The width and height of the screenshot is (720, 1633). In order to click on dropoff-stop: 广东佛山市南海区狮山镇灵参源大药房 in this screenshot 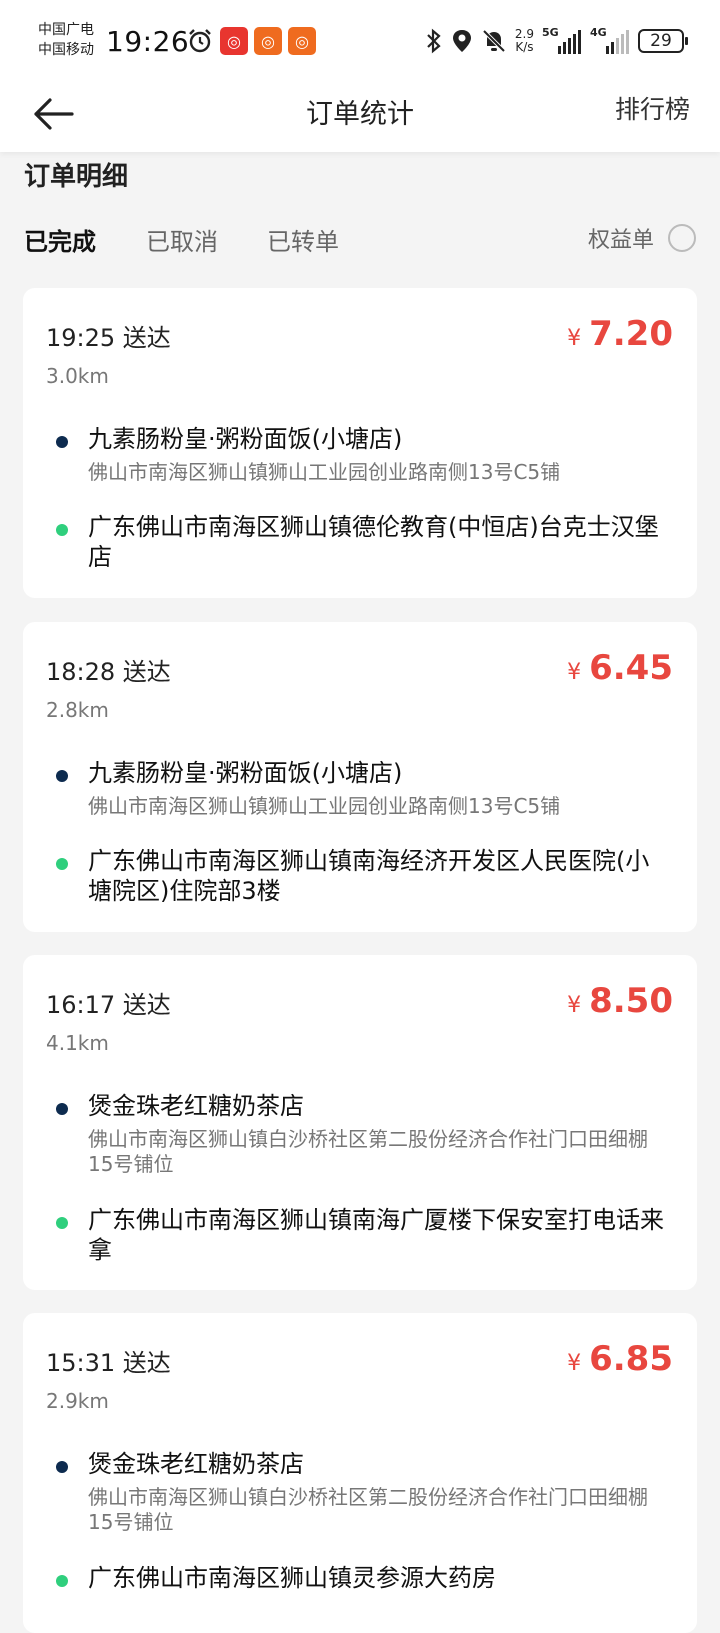, I will do `click(361, 1578)`.